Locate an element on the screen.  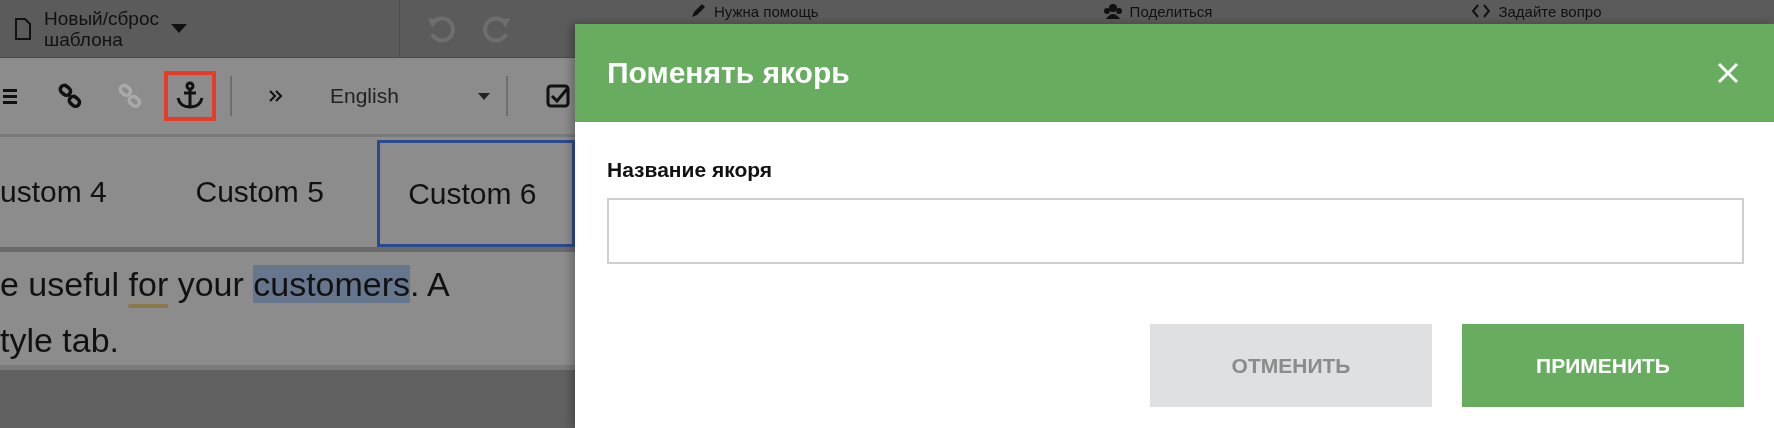
anchor-icon is located at coordinates (190, 96).